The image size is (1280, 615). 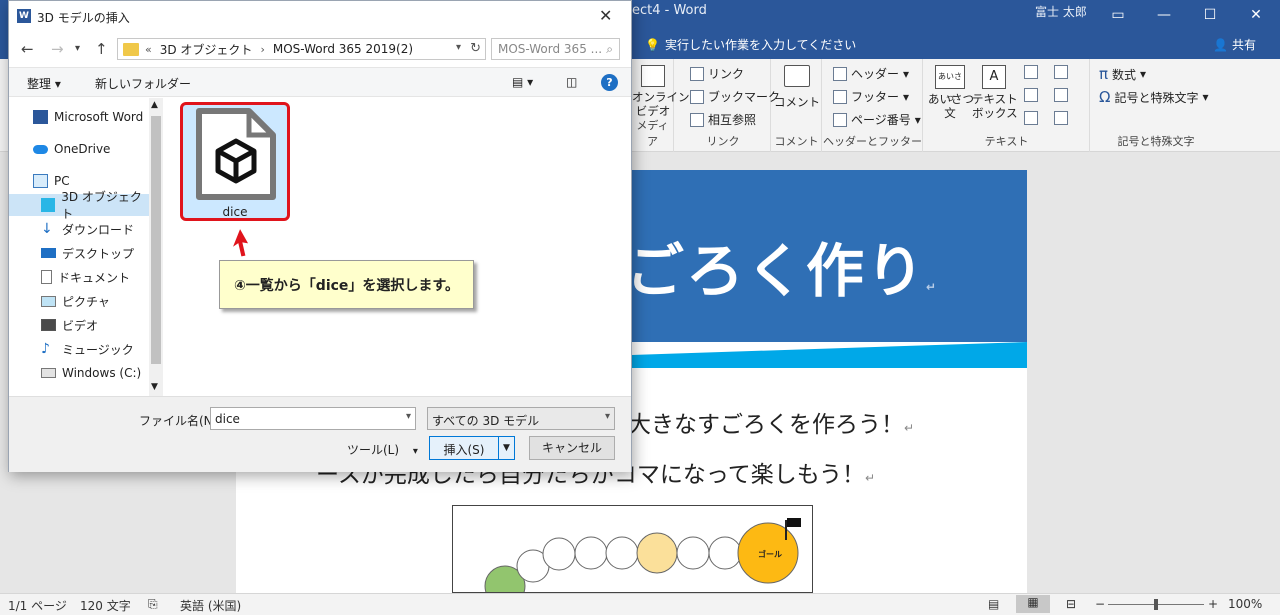 What do you see at coordinates (571, 82) in the screenshot?
I see `preview-pane-icon: ◫` at bounding box center [571, 82].